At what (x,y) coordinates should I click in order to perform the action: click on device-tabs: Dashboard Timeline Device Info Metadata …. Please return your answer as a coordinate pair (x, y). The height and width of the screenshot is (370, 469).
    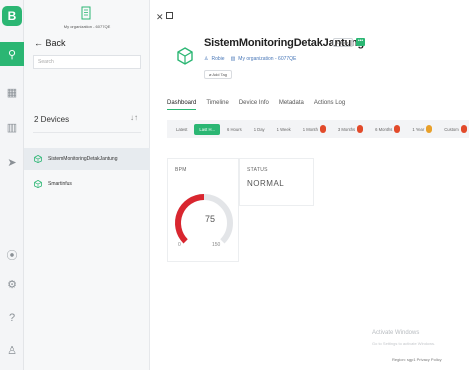
    Looking at the image, I should click on (256, 105).